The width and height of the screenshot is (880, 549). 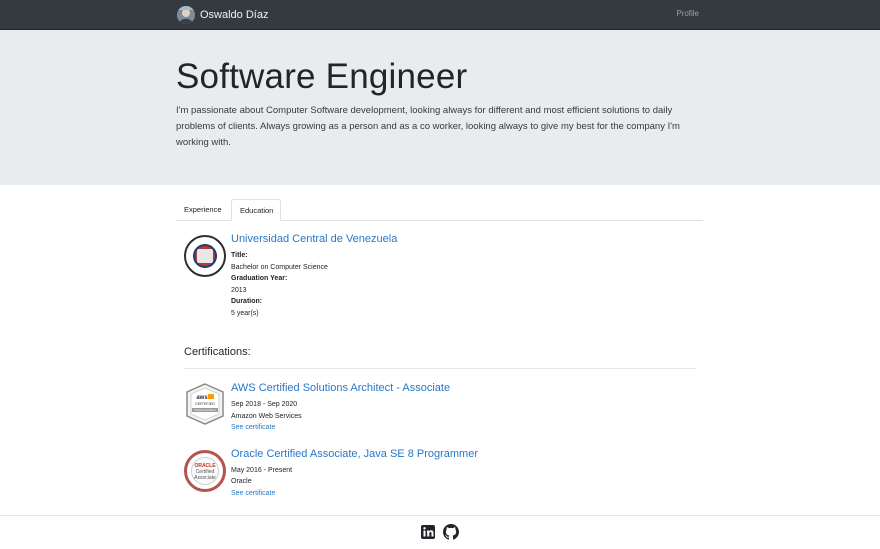 What do you see at coordinates (428, 532) in the screenshot?
I see `linkedin-icon` at bounding box center [428, 532].